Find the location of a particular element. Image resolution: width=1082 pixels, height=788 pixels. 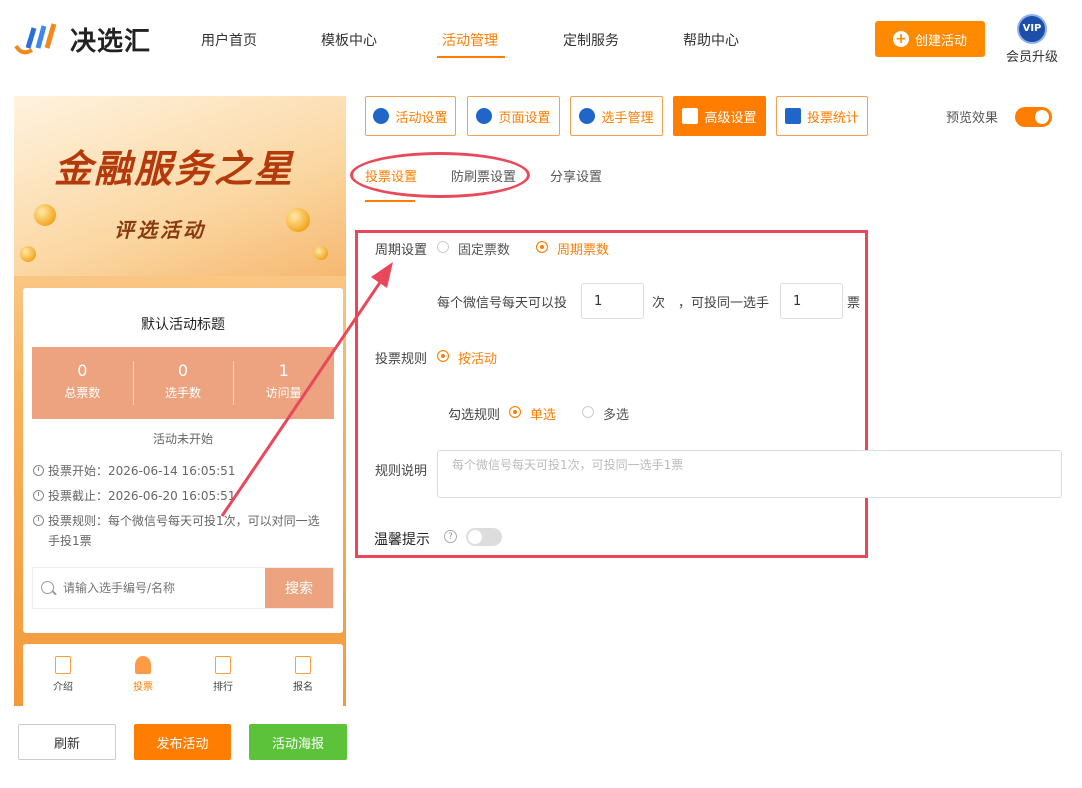

nav-item-home: 用户首页 is located at coordinates (229, 40).